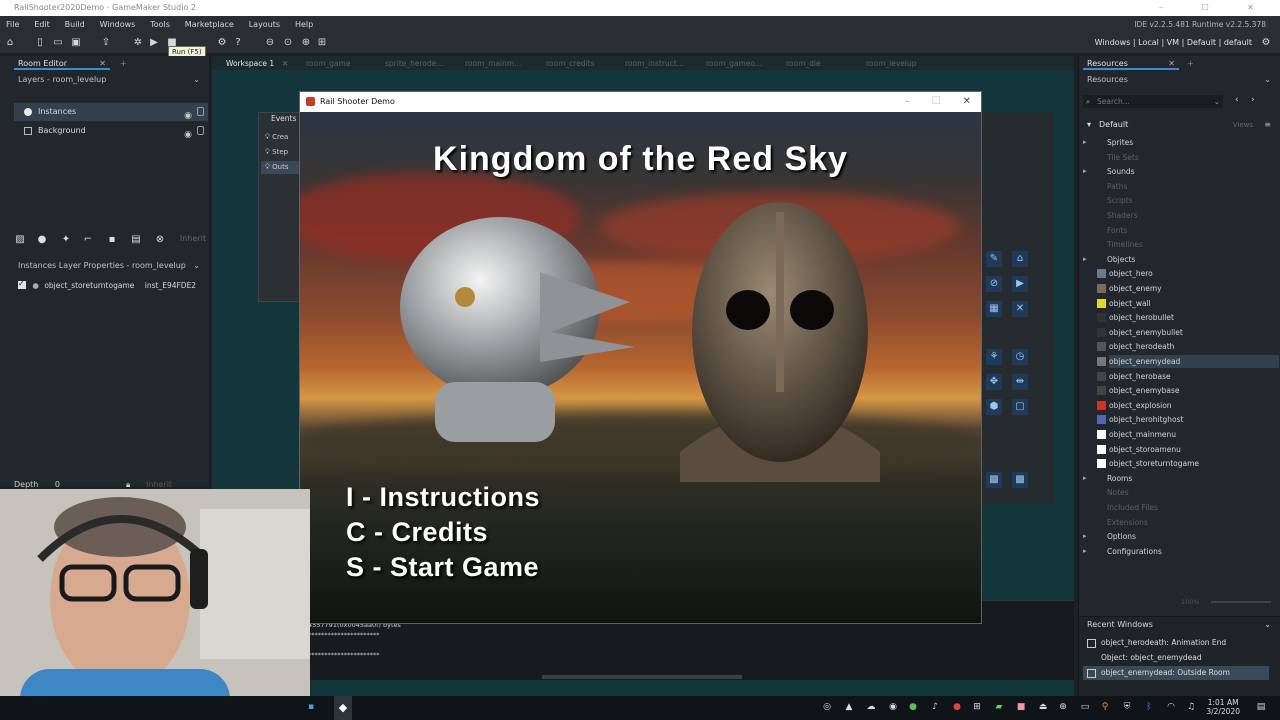  What do you see at coordinates (994, 480) in the screenshot?
I see `dnd-tiles-icon: ▩` at bounding box center [994, 480].